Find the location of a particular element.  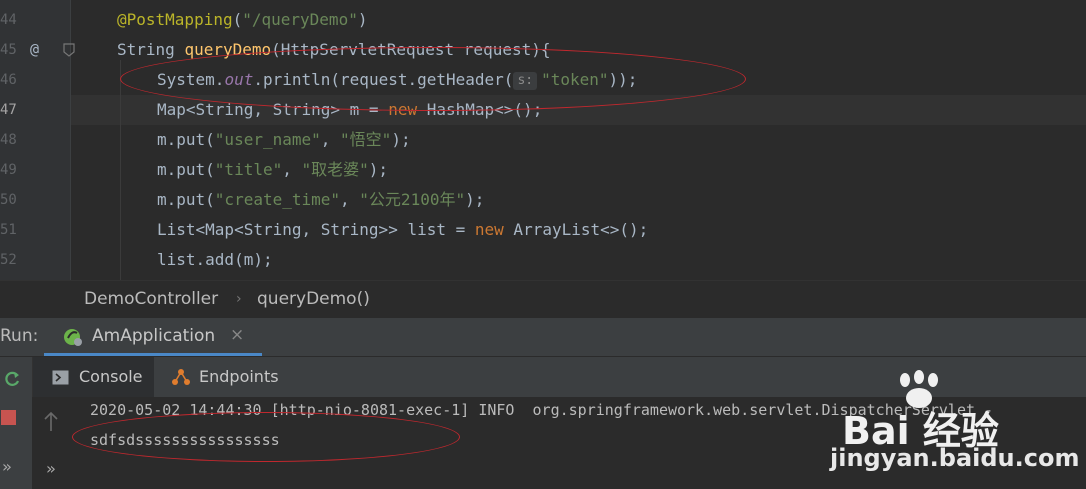

line-number: 48 is located at coordinates (8, 140).